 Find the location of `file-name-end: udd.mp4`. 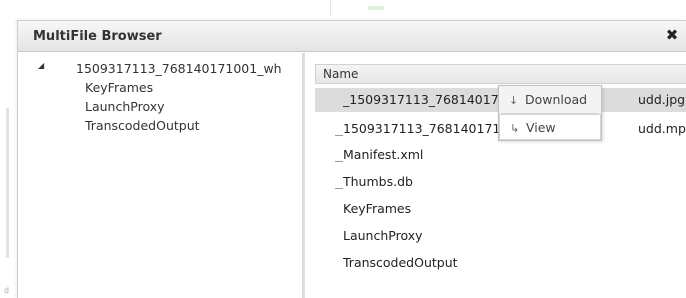

file-name-end: udd.mp4 is located at coordinates (662, 128).